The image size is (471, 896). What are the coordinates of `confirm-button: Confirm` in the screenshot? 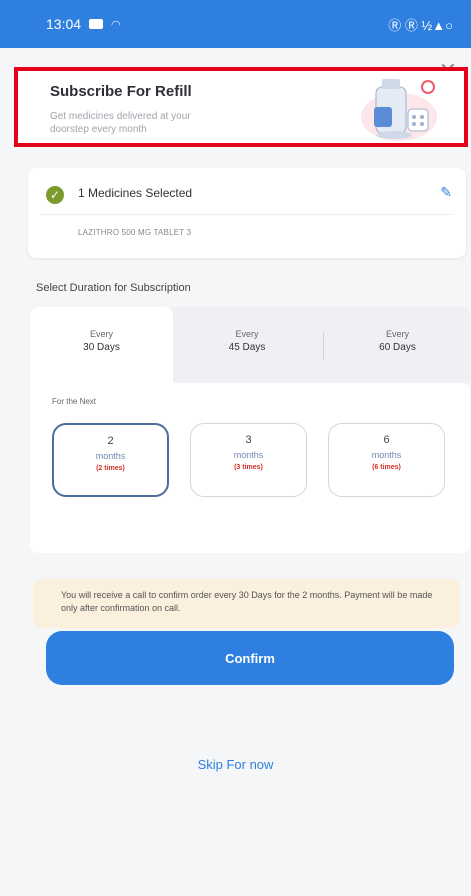 It's located at (250, 658).